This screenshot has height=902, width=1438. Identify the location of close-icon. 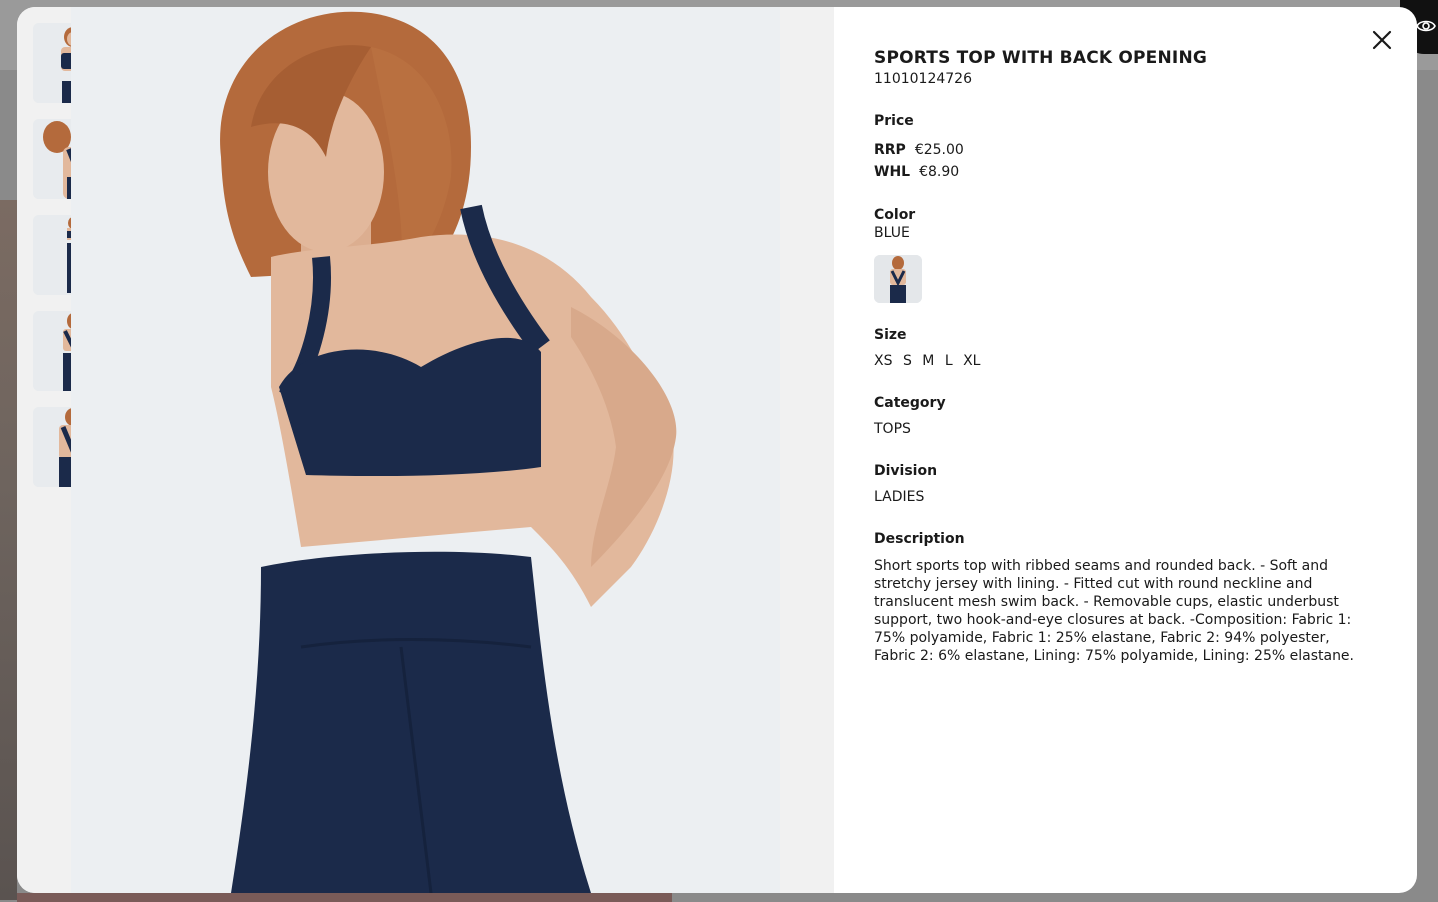
(1382, 40).